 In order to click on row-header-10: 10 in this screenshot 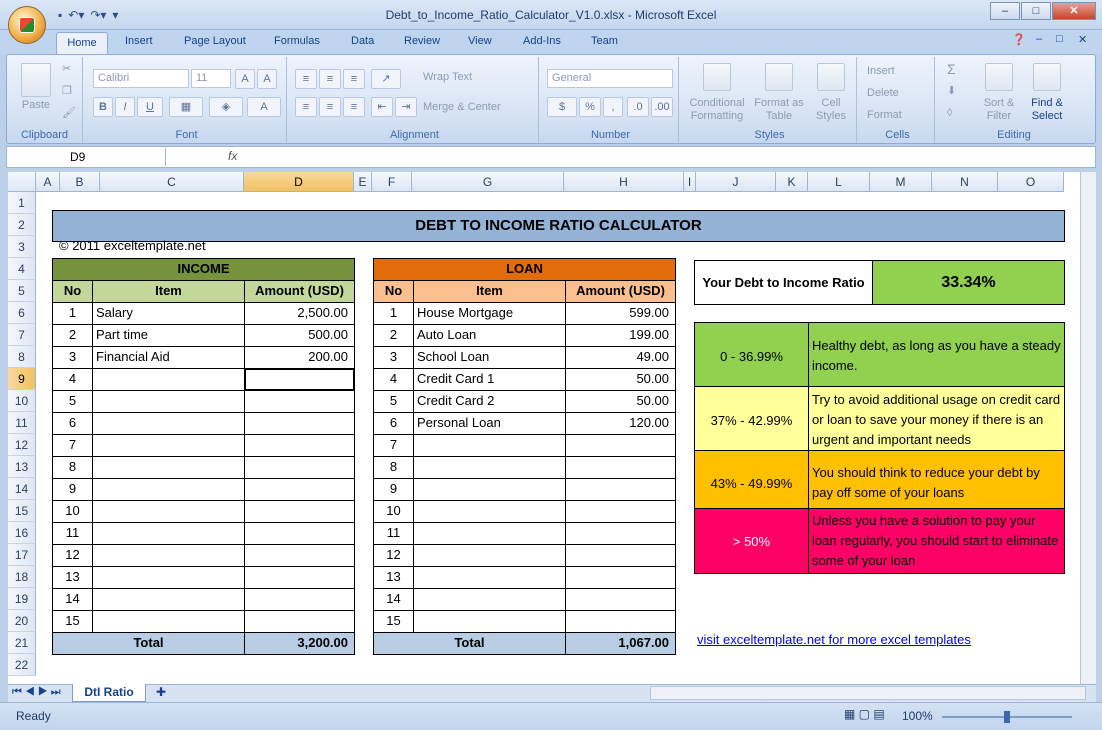, I will do `click(22, 401)`.